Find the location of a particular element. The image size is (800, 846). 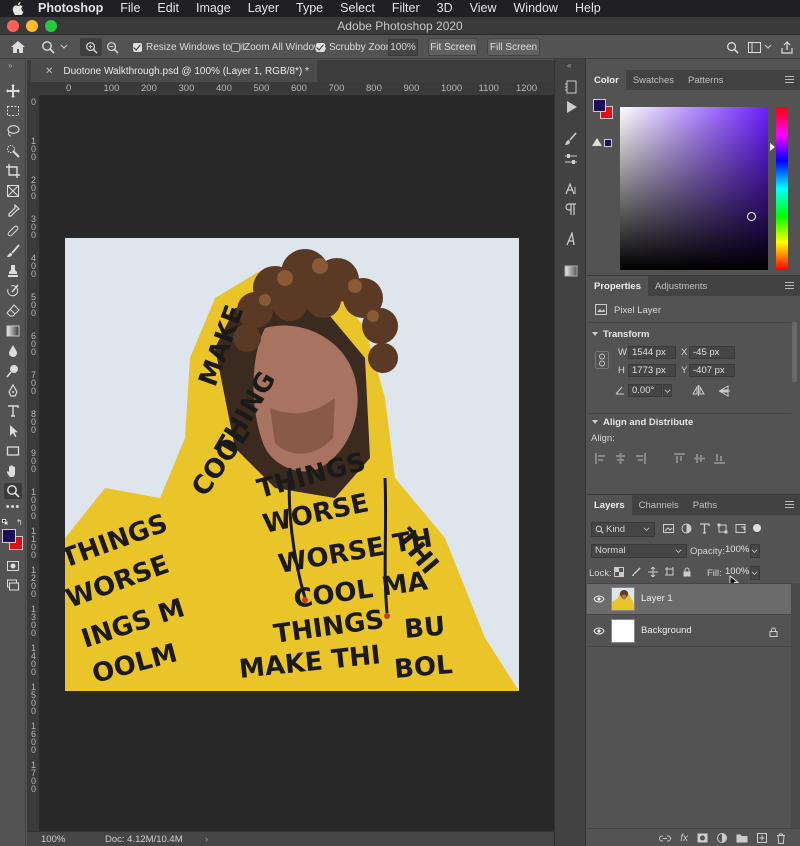

tab-paths: Paths is located at coordinates (705, 505).